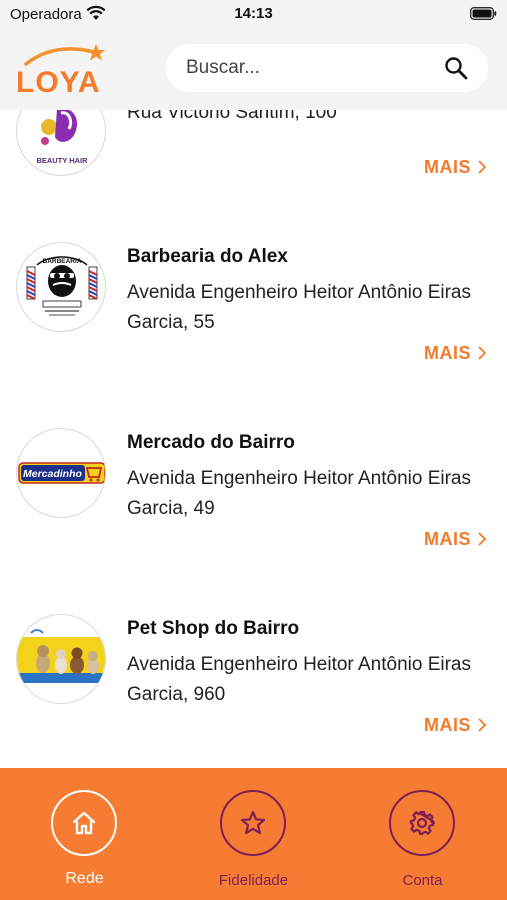 The image size is (507, 900). I want to click on tab-fidelidade: Fidelidade, so click(253, 834).